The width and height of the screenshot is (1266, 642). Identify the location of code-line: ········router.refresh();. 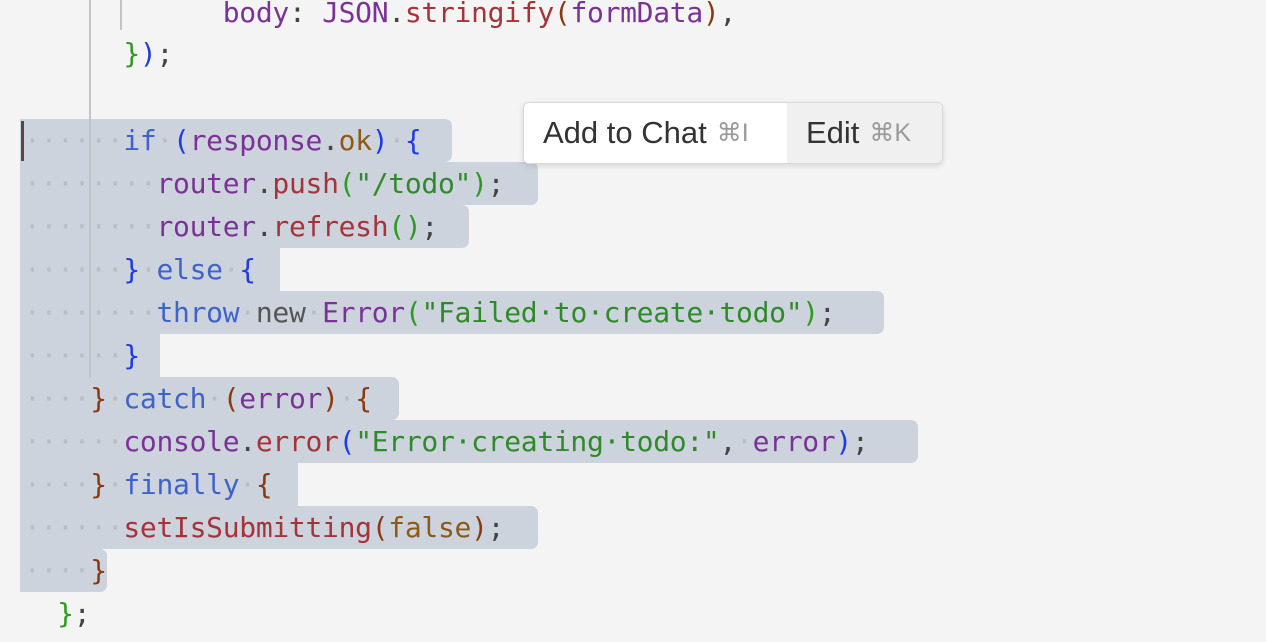
(231, 226).